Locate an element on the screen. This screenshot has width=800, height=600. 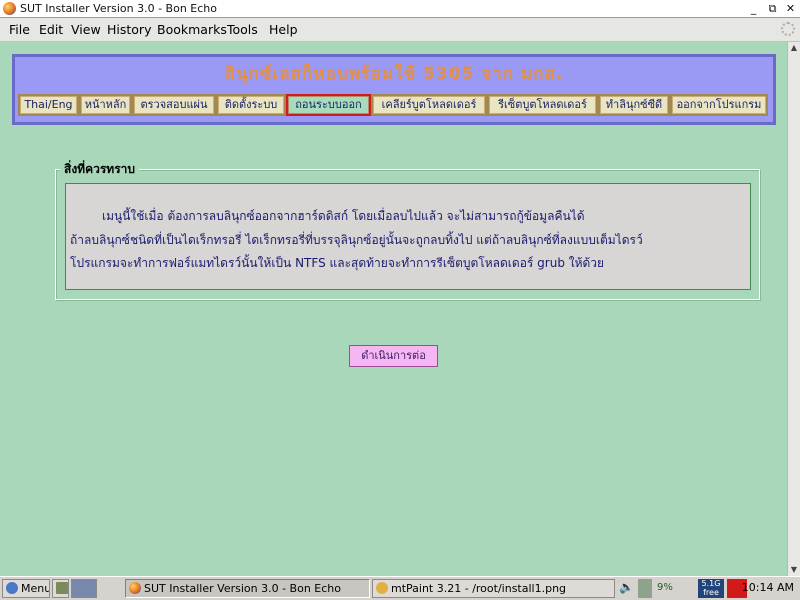
nav-thai-eng: Thai/Eng is located at coordinates (48, 105).